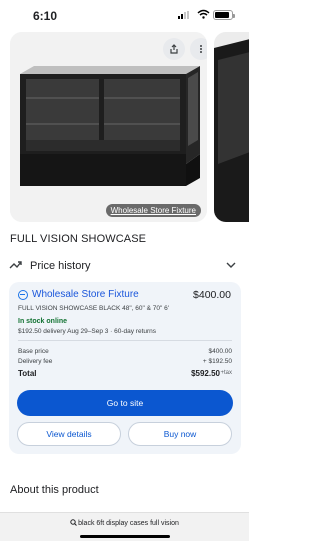  What do you see at coordinates (217, 361) in the screenshot?
I see `delivery-fee-value: + $192.50` at bounding box center [217, 361].